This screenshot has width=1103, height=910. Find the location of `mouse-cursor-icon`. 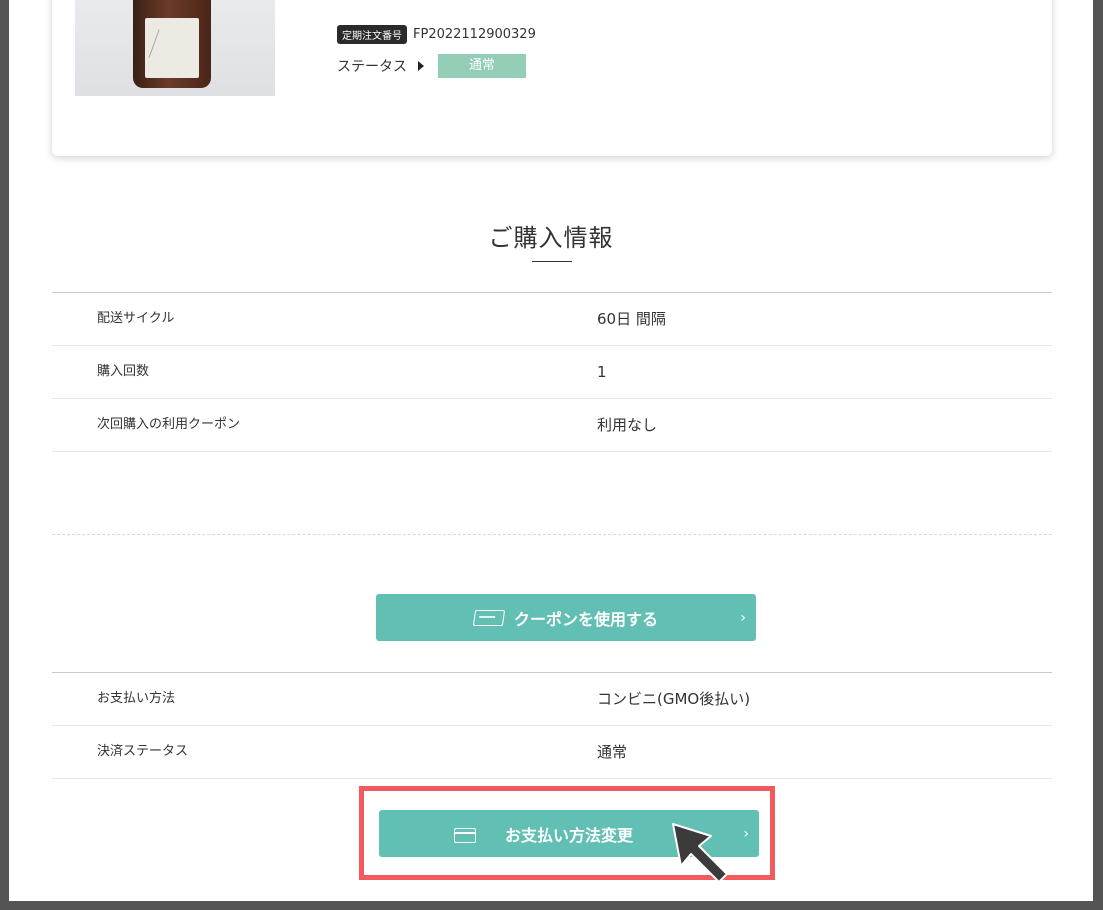

mouse-cursor-icon is located at coordinates (700, 853).